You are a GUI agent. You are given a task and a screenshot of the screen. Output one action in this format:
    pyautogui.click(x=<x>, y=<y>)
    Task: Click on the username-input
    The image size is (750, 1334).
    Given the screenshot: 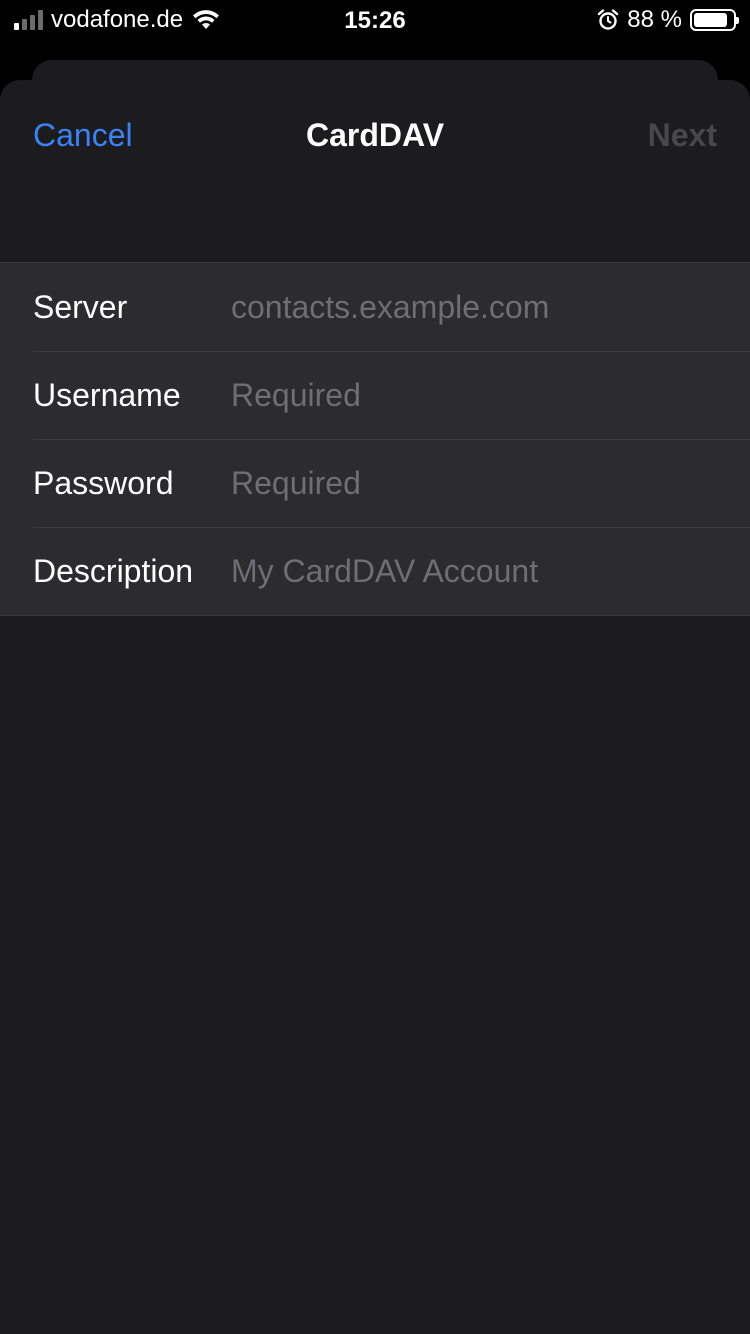 What is the action you would take?
    pyautogui.click(x=490, y=395)
    